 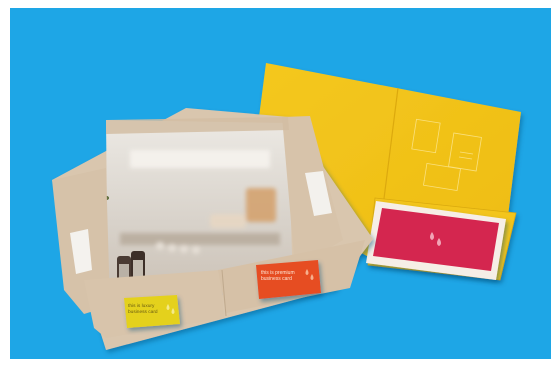 I want to click on orange-business-card: this is premium business card, so click(x=288, y=279).